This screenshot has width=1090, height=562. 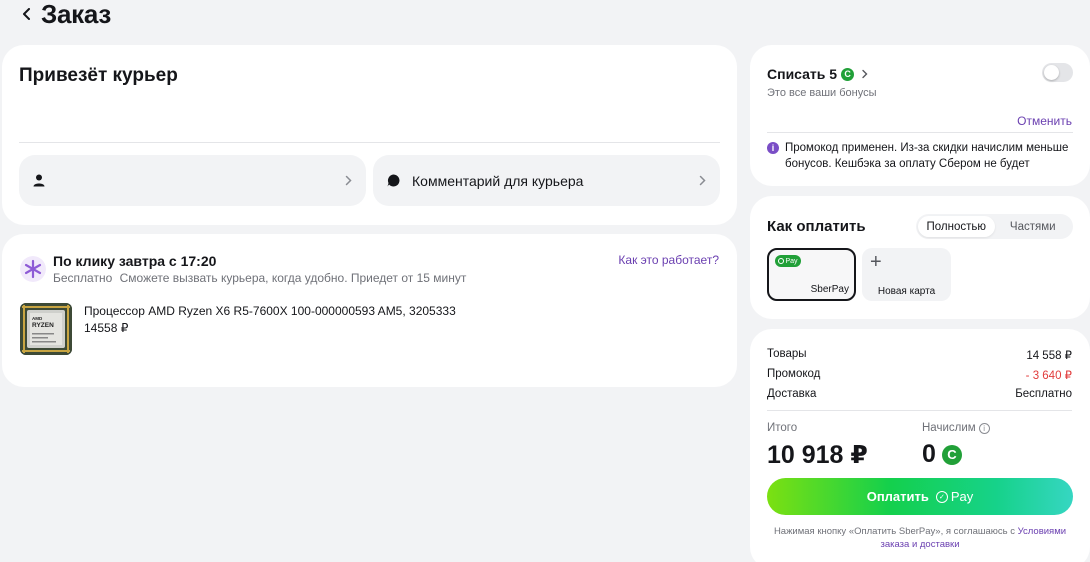 I want to click on courier-comment-label: Комментарий для курьера, so click(x=498, y=180).